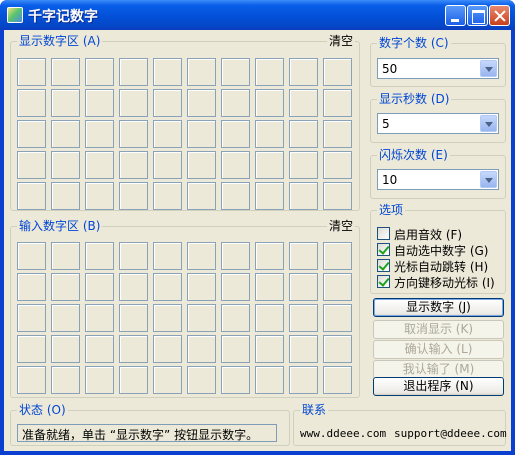 This screenshot has width=515, height=455. Describe the element at coordinates (257, 15) in the screenshot. I see `title-bar: 千字记数字` at that location.